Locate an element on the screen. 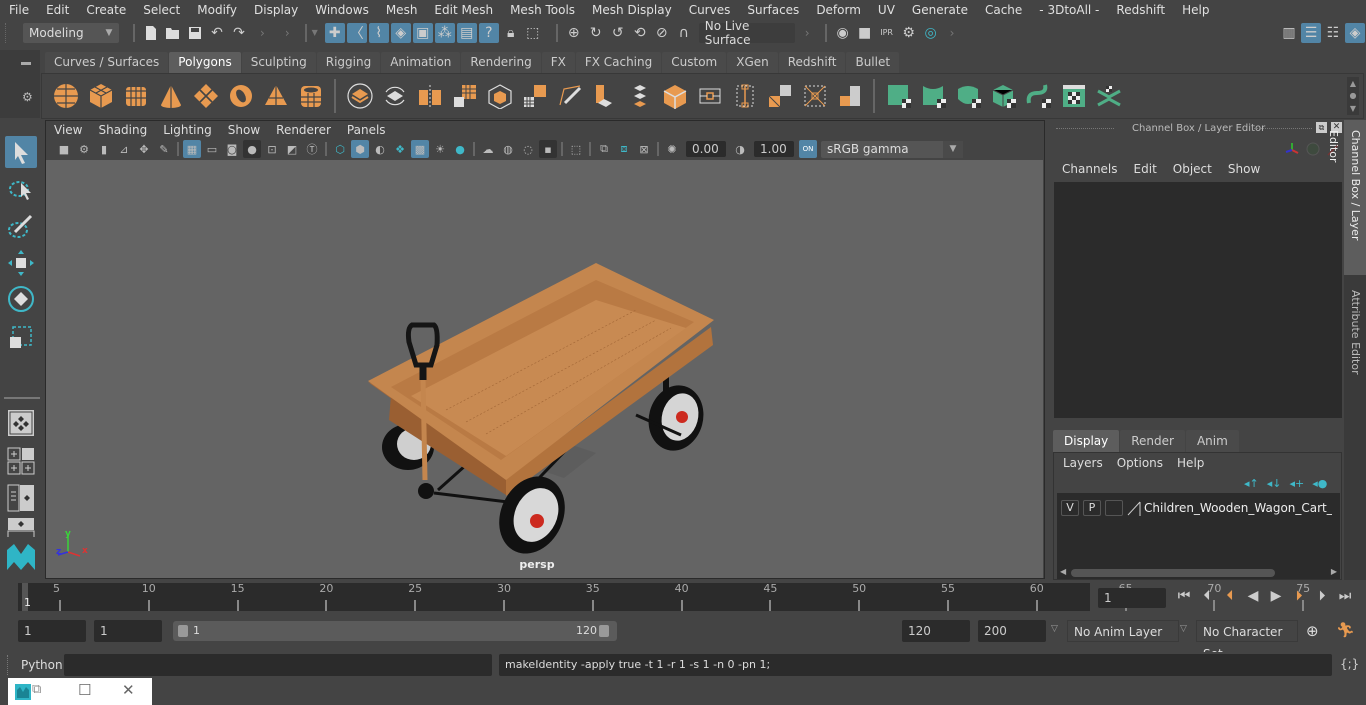 This screenshot has height=705, width=1366. script-editor-icon: {;} is located at coordinates (1349, 664).